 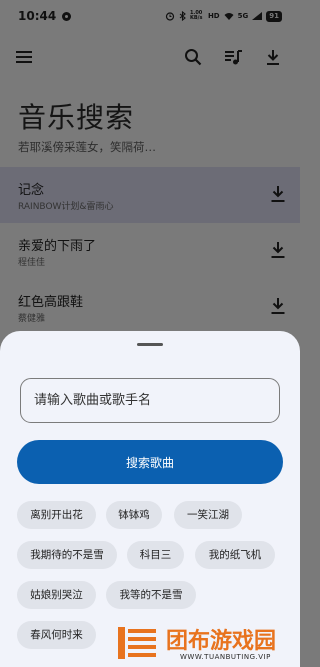 I want to click on page-title: 音乐搜索, so click(x=76, y=117).